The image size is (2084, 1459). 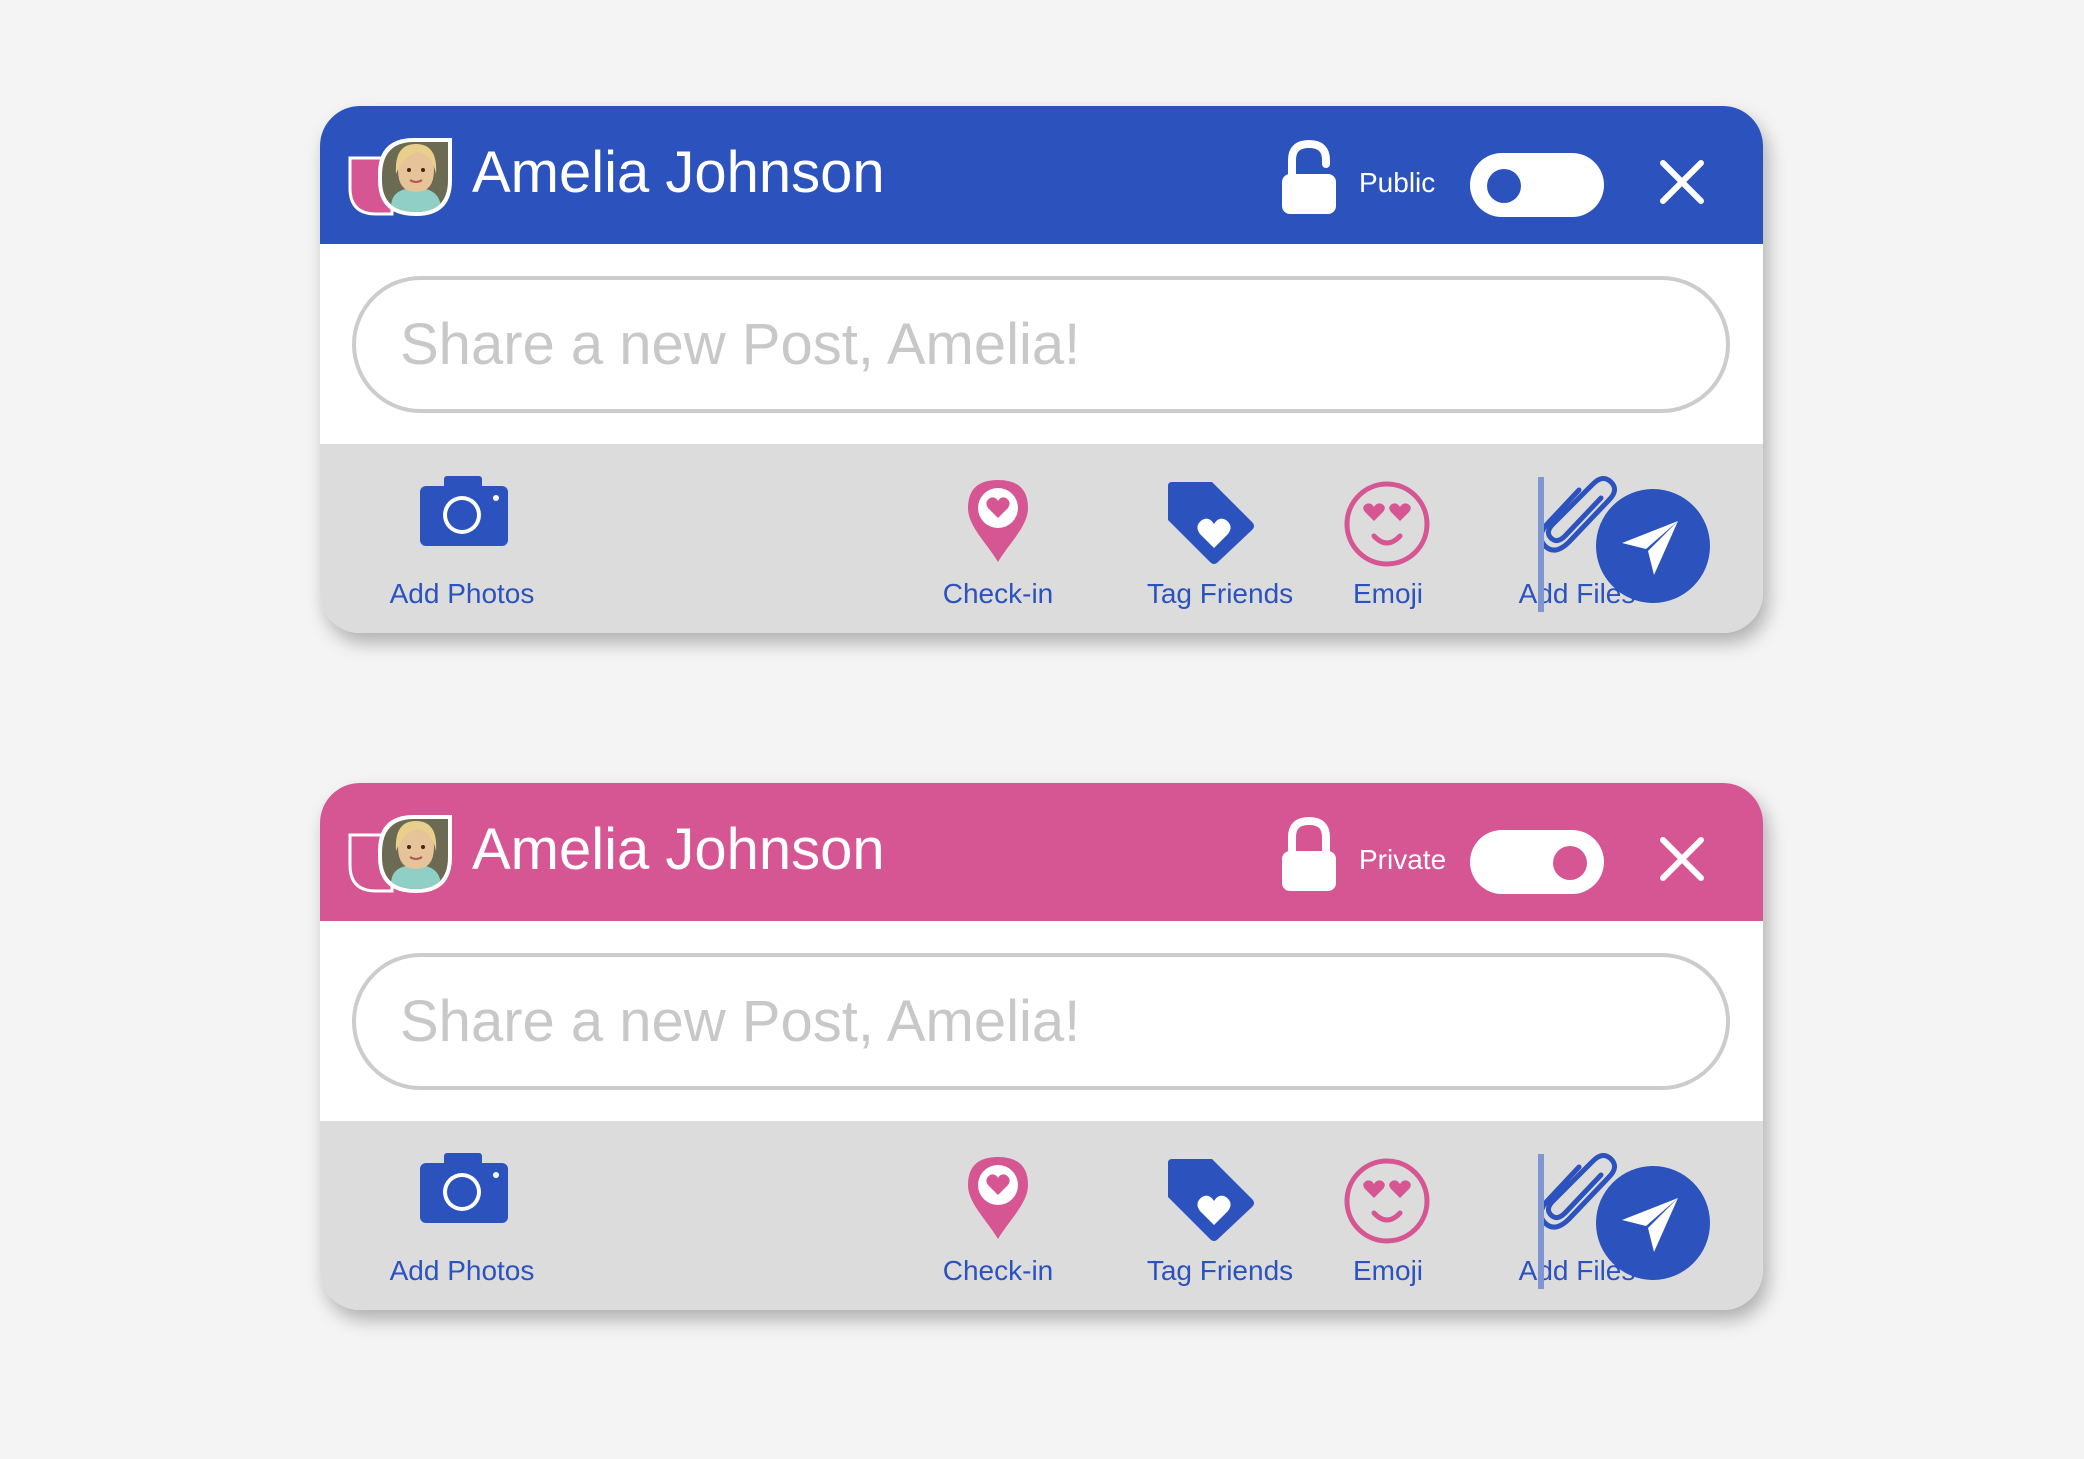 I want to click on locked-padlock-icon, so click(x=1309, y=854).